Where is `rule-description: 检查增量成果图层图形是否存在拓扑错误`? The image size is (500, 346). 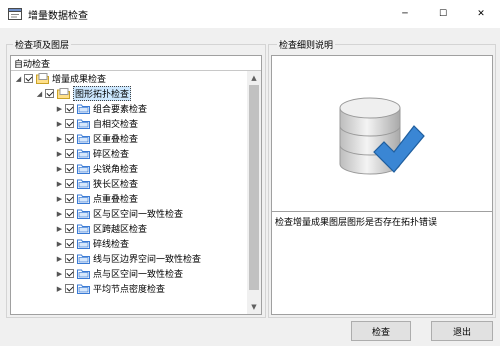
rule-description: 检查增量成果图层图形是否存在拓扑错误 is located at coordinates (356, 223).